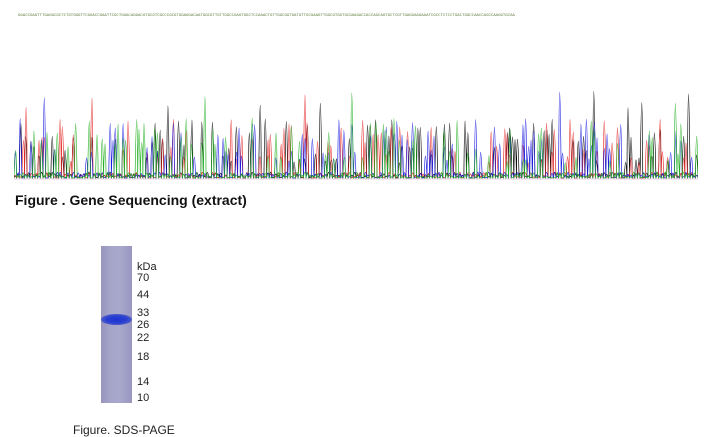 This screenshot has height=437, width=713. I want to click on mw-marker-label: 26, so click(143, 325).